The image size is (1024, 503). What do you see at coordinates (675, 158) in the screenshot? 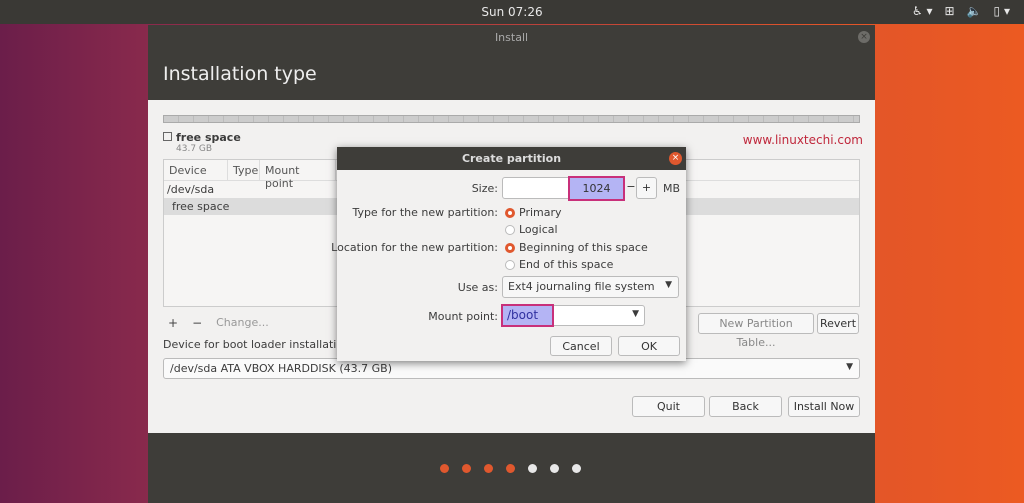
I see `close-dialog-button: ×` at bounding box center [675, 158].